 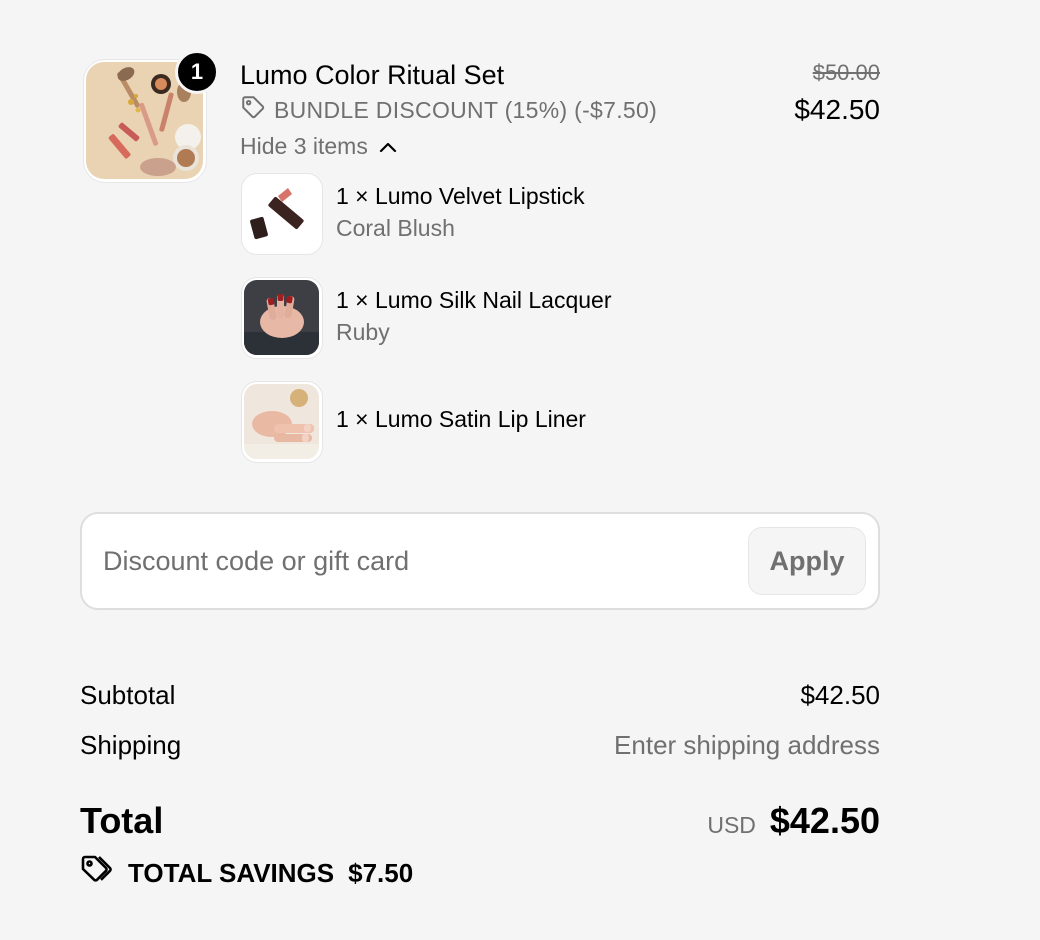 I want to click on bundle-item-variant: Ruby, so click(x=363, y=332).